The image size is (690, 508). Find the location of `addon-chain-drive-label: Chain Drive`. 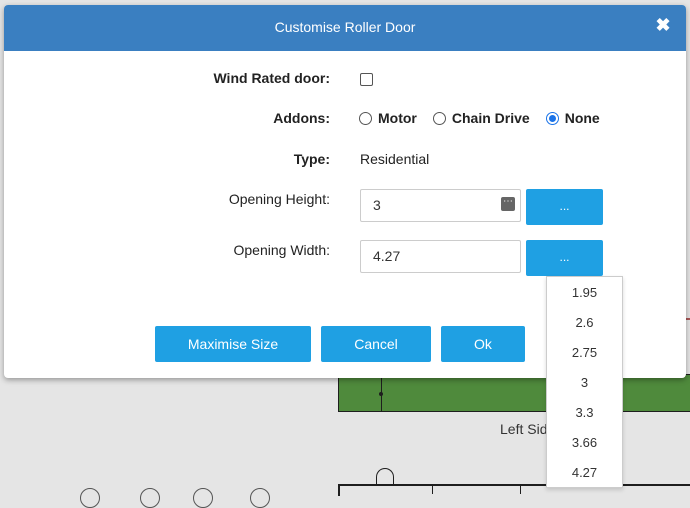

addon-chain-drive-label: Chain Drive is located at coordinates (491, 118).